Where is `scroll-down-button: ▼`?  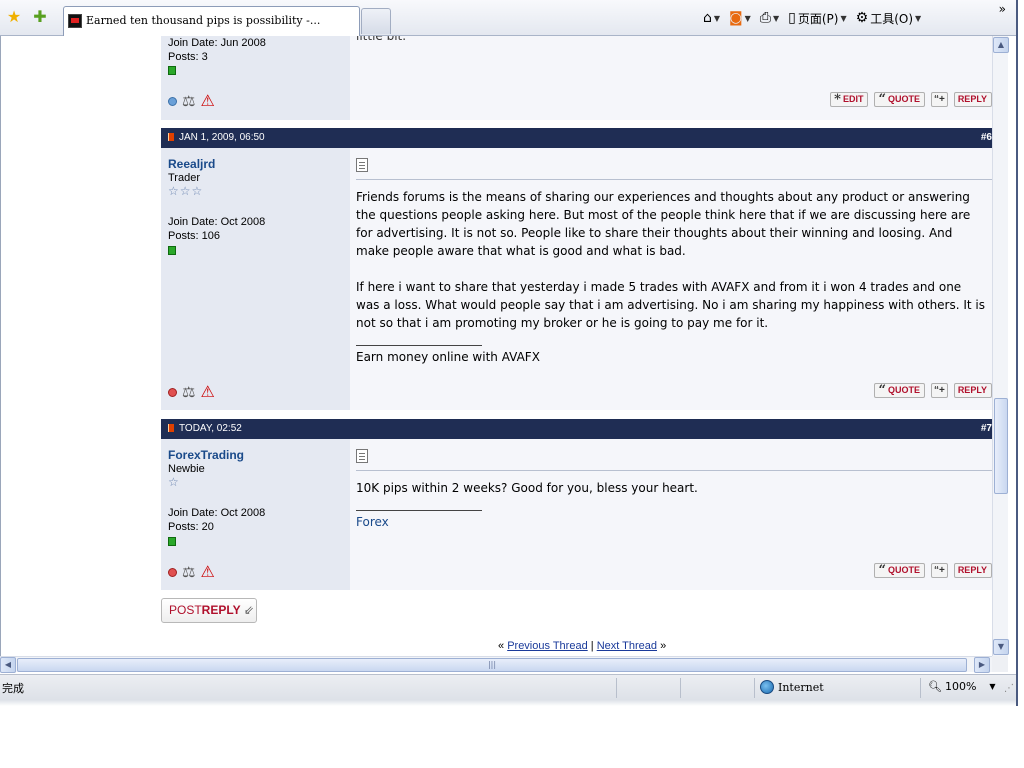 scroll-down-button: ▼ is located at coordinates (1001, 647).